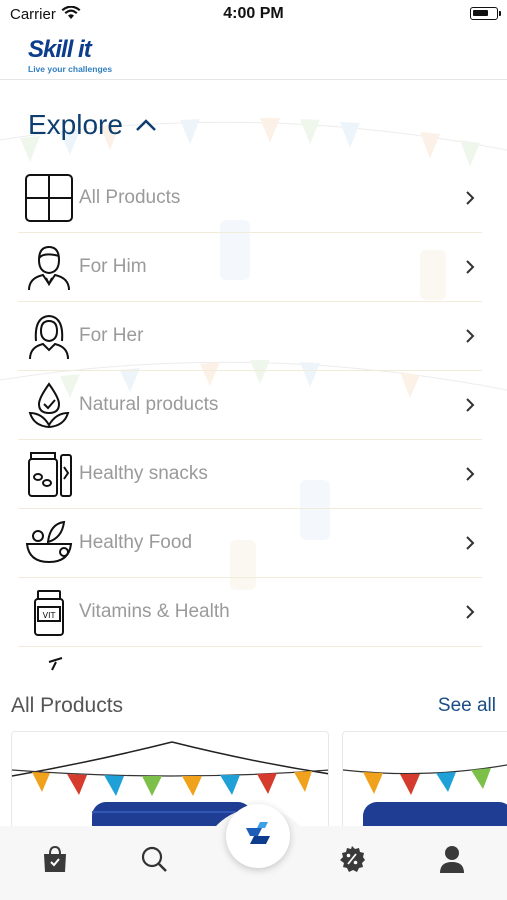 Image resolution: width=507 pixels, height=900 pixels. What do you see at coordinates (250, 543) in the screenshot?
I see `category-item-healthy-food: Healthy Food` at bounding box center [250, 543].